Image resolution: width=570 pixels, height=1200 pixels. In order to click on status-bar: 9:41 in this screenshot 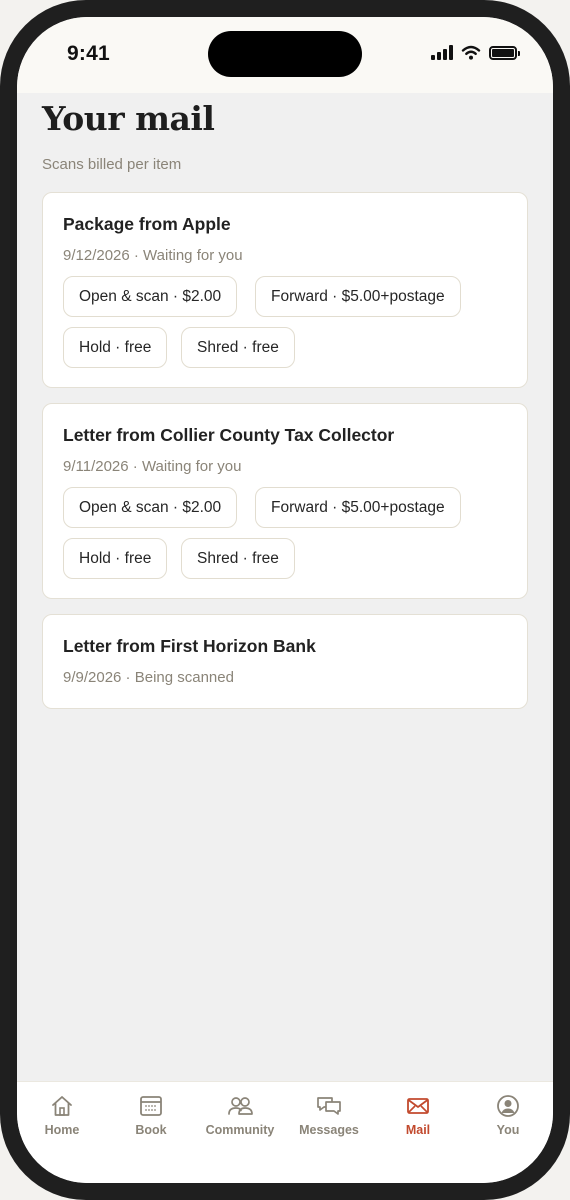, I will do `click(285, 55)`.